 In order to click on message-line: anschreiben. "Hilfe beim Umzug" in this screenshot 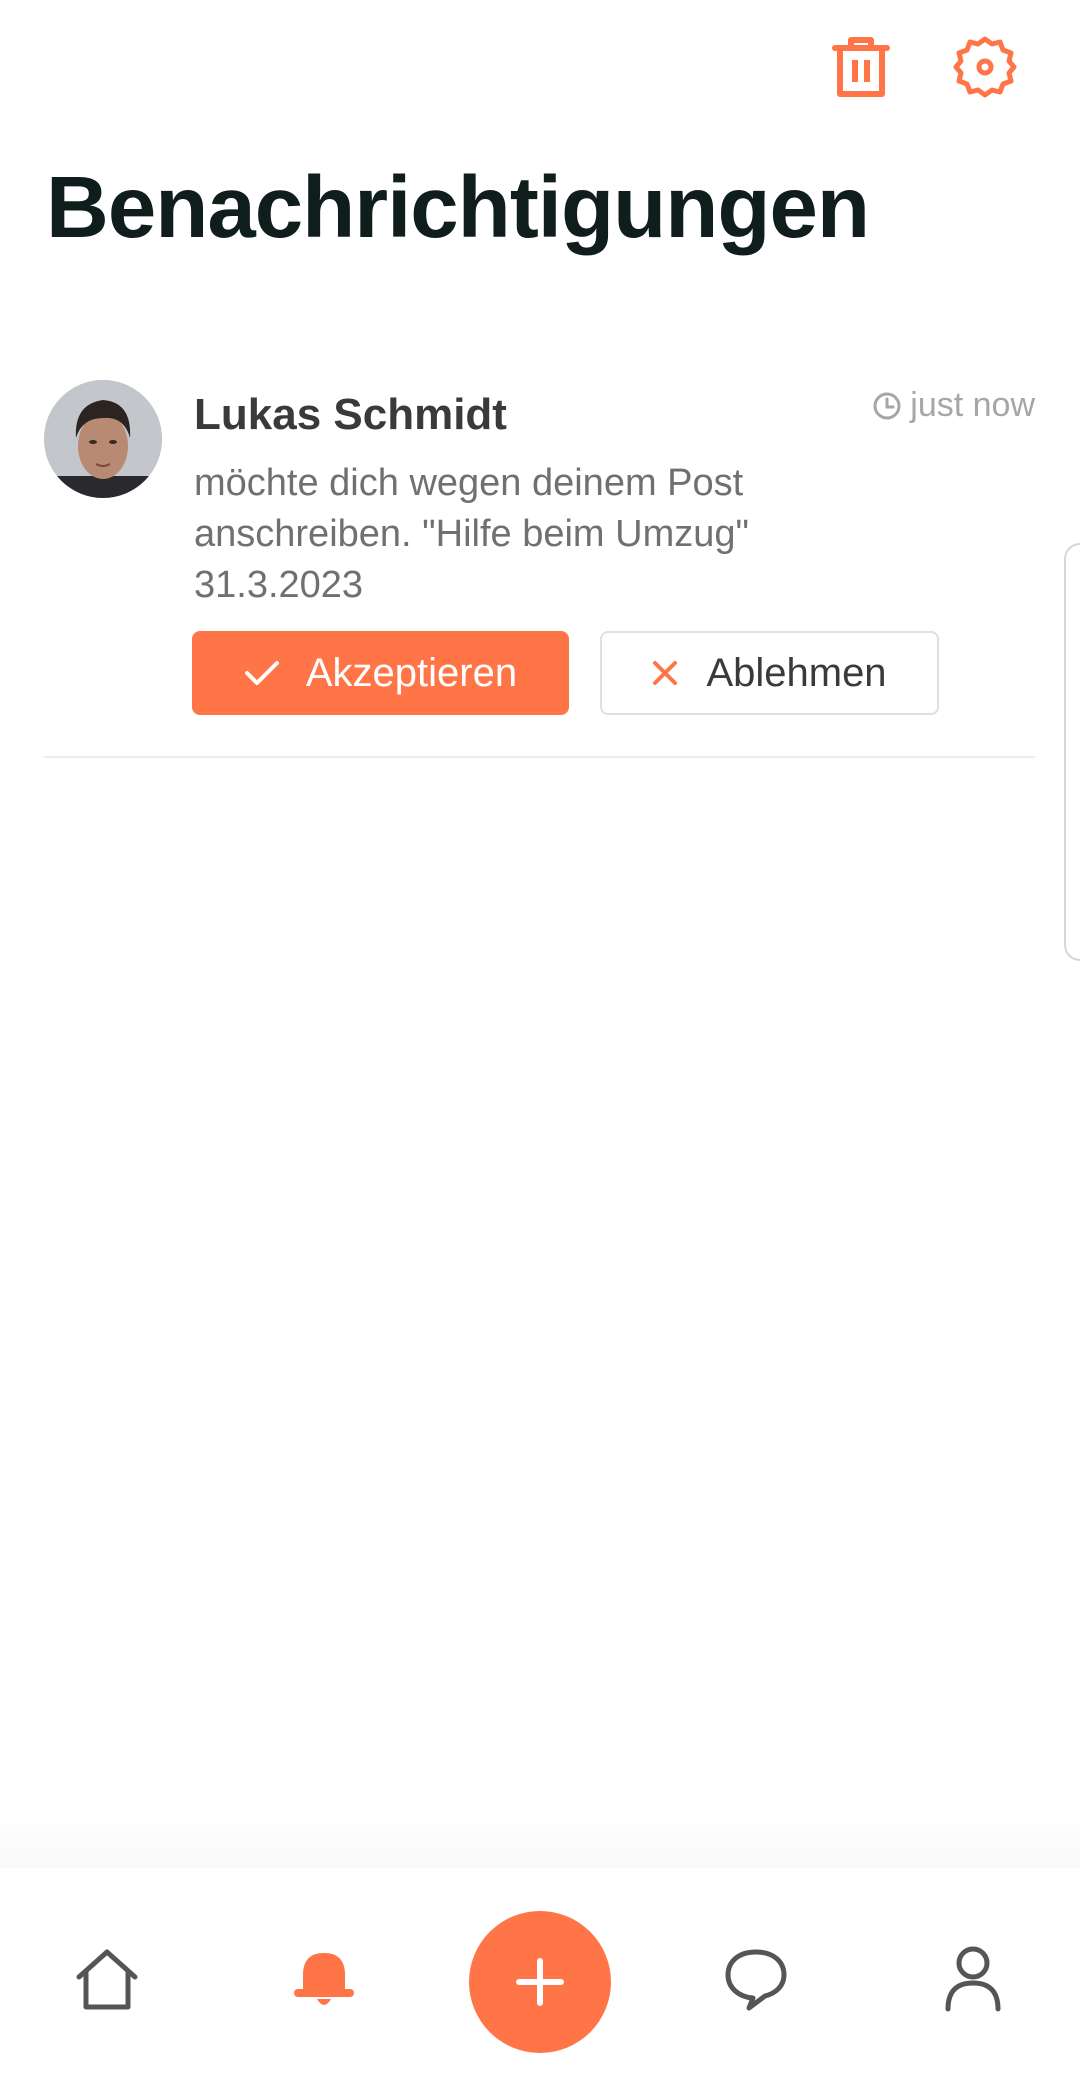, I will do `click(471, 534)`.